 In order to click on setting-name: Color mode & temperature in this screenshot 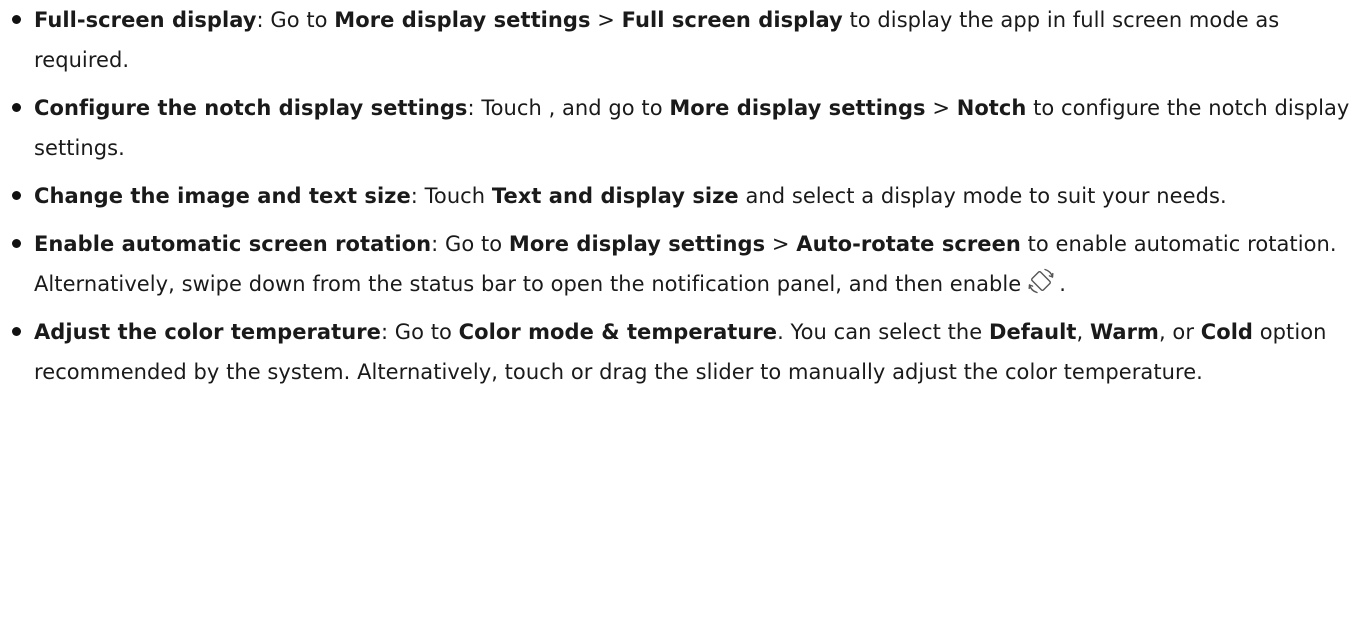, I will do `click(618, 332)`.